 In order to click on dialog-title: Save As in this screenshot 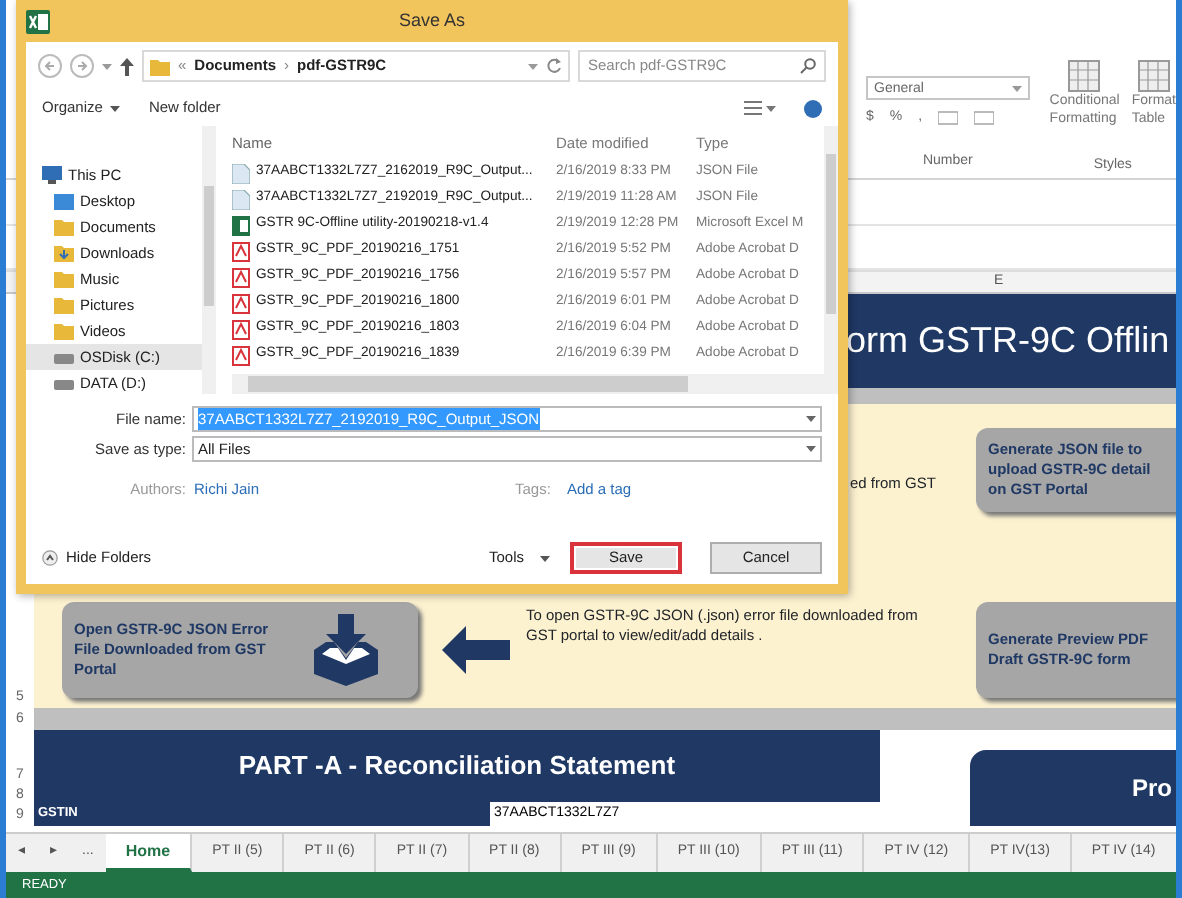, I will do `click(432, 19)`.